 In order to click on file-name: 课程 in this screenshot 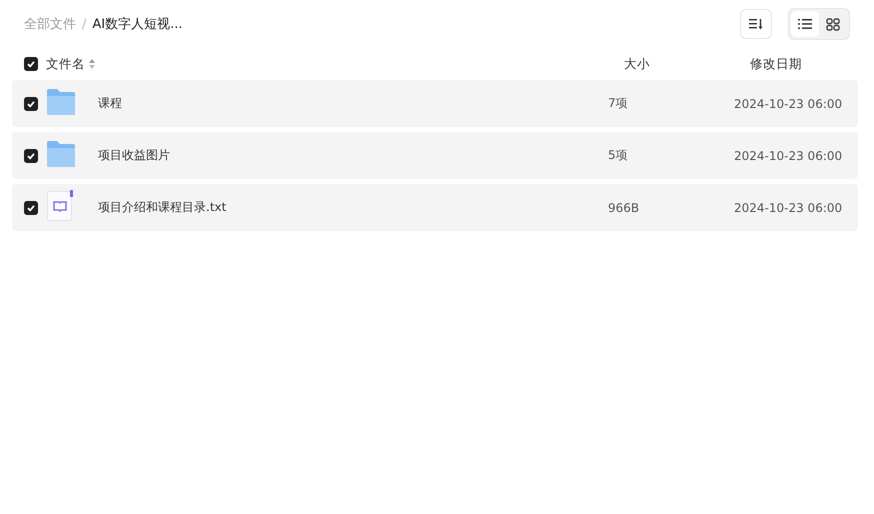, I will do `click(110, 103)`.